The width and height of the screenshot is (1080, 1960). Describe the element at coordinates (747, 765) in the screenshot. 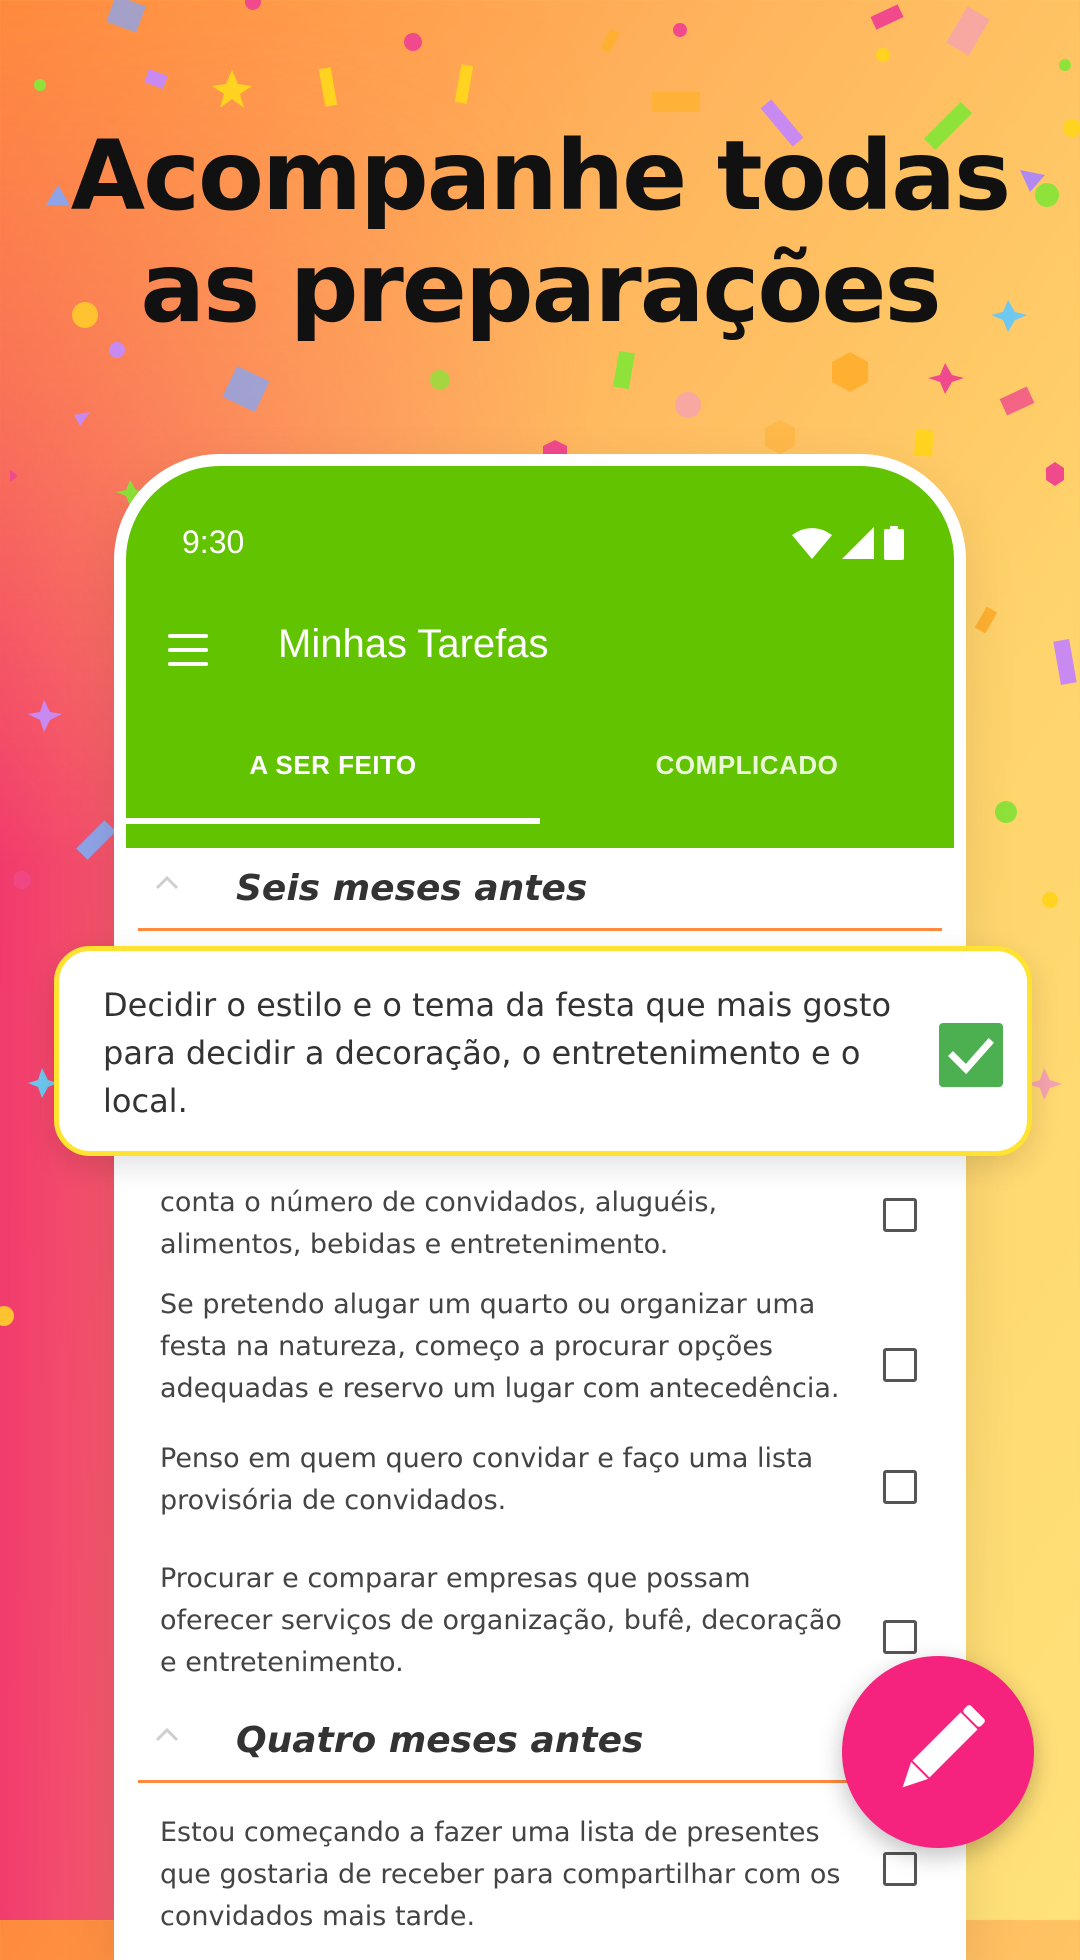

I see `tab-complicado: COMPLICADO` at that location.